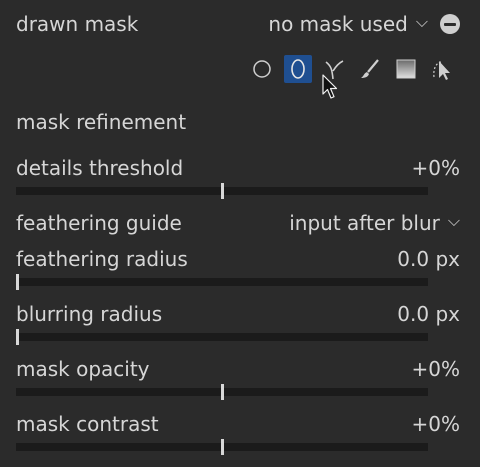  Describe the element at coordinates (102, 259) in the screenshot. I see `feathering-radius-label: feathering radius` at that location.